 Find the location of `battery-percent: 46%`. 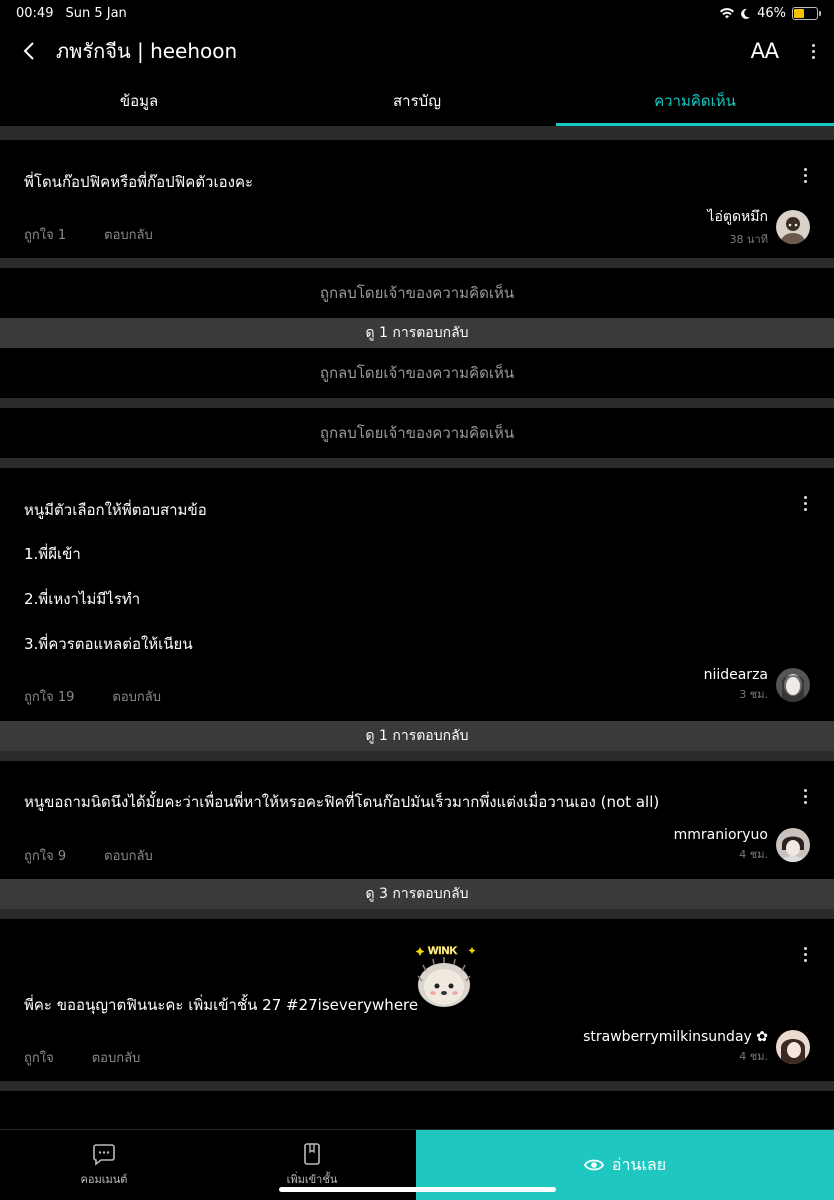

battery-percent: 46% is located at coordinates (771, 13).